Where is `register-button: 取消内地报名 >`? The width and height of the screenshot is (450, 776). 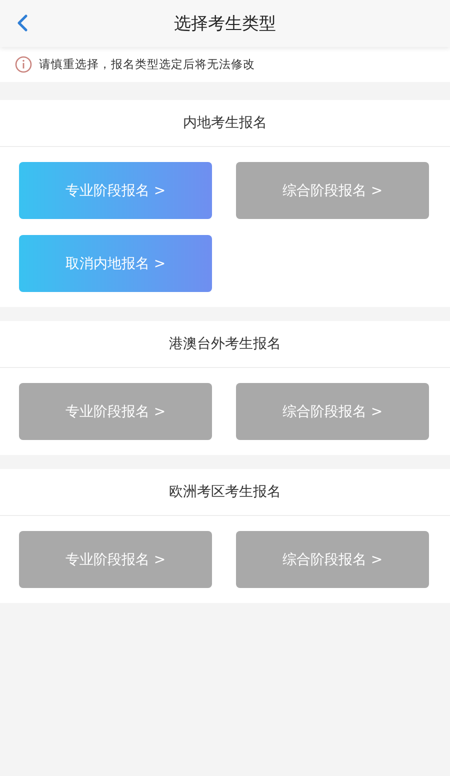 register-button: 取消内地报名 > is located at coordinates (115, 263).